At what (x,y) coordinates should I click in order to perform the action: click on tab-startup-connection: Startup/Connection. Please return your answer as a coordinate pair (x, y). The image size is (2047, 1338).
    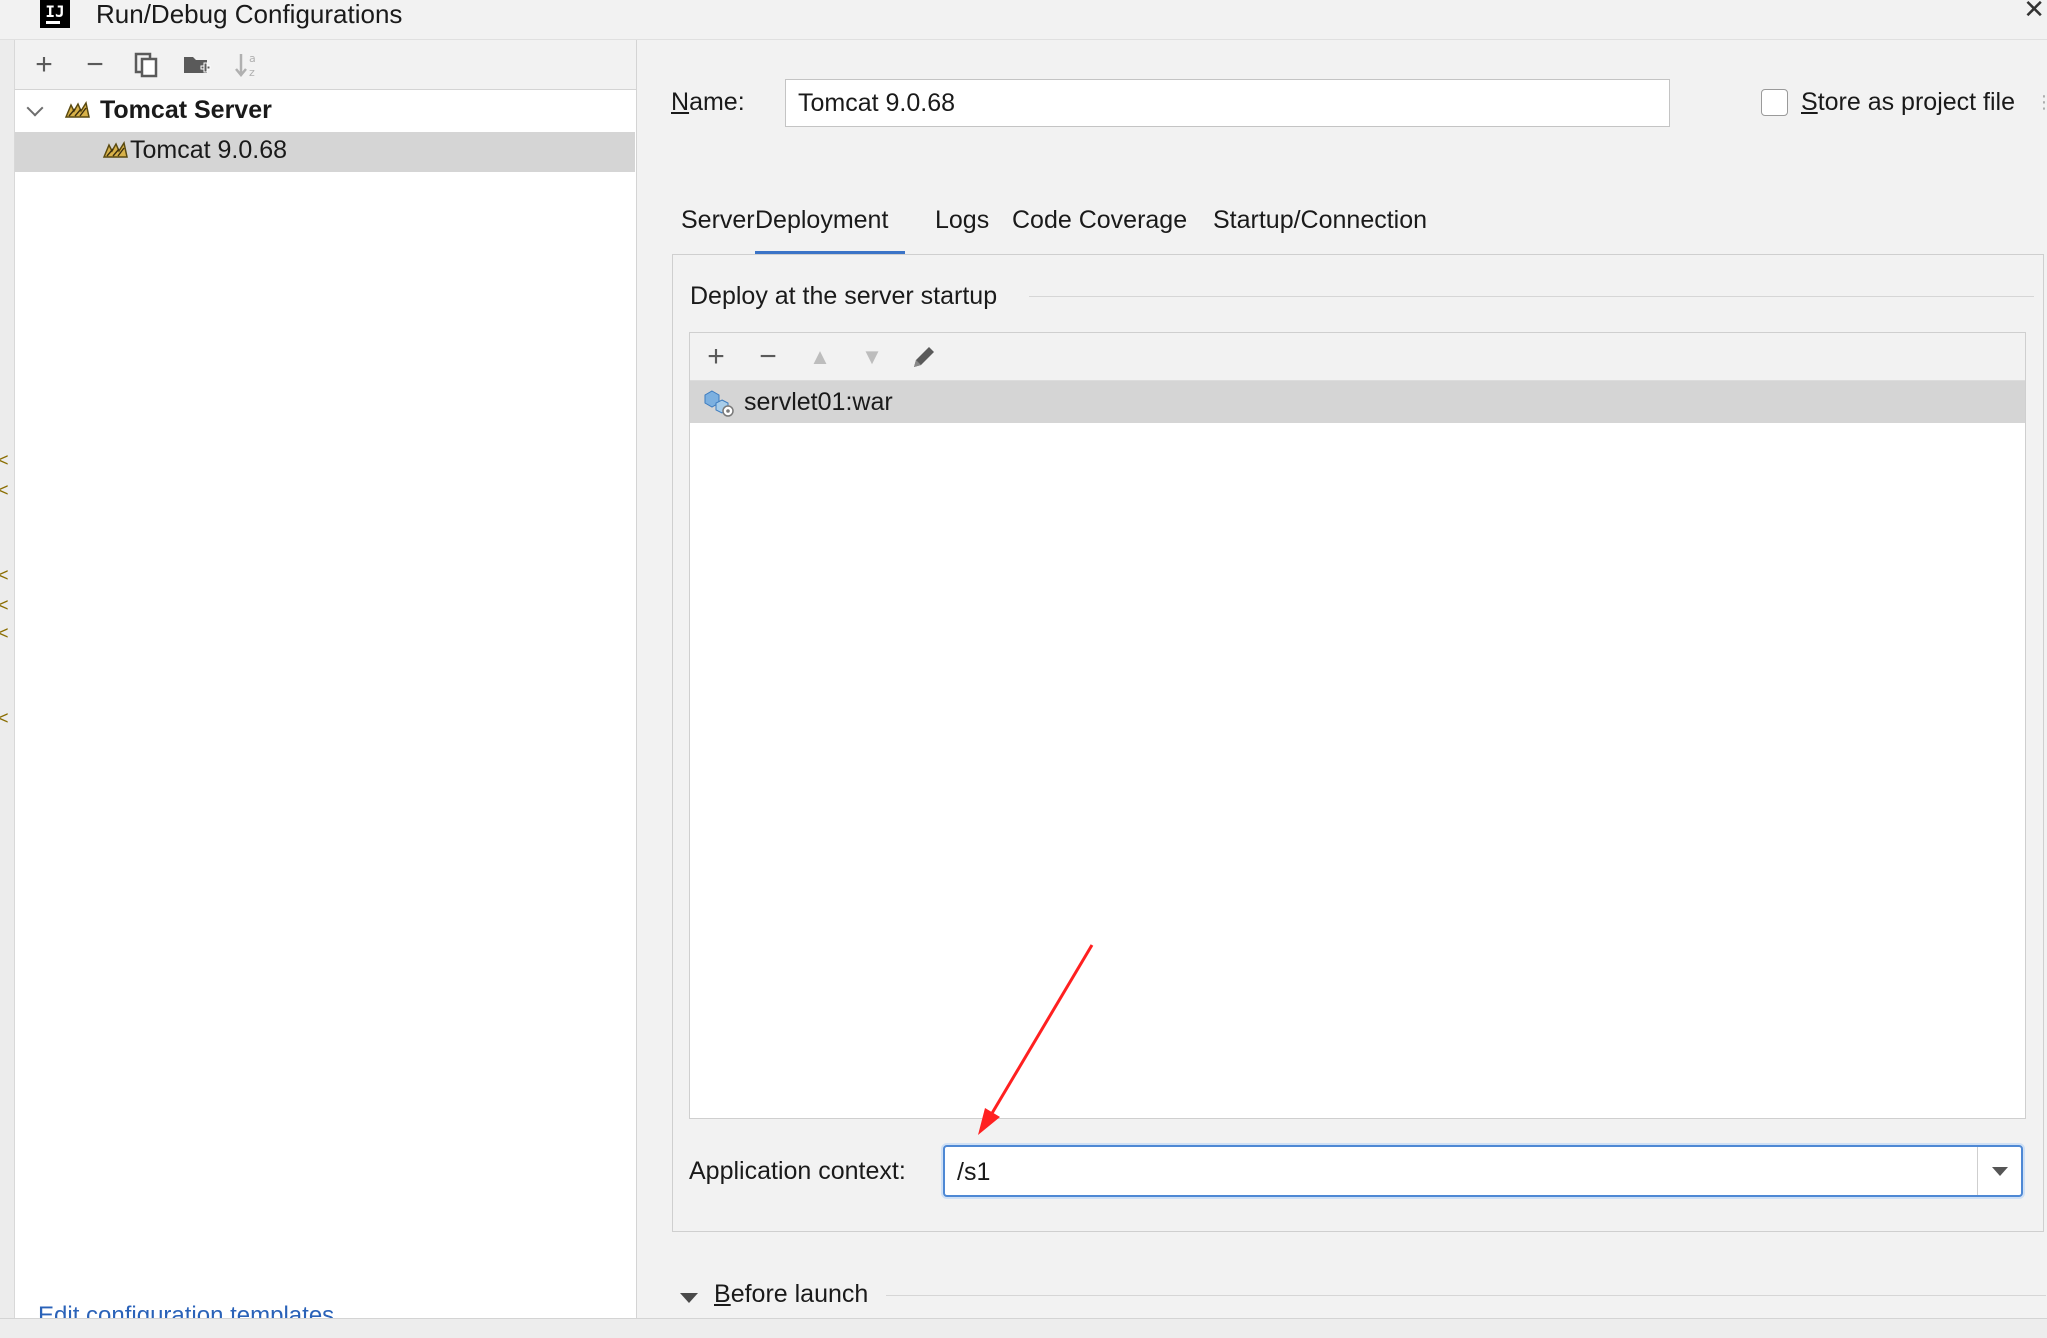
    Looking at the image, I should click on (1320, 227).